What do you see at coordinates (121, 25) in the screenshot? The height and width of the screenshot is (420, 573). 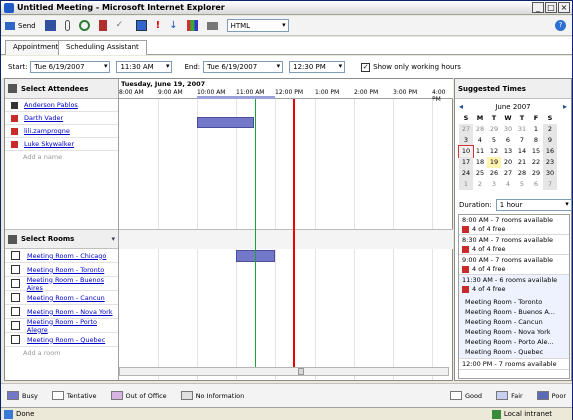 I see `check-names-icon: ✓` at bounding box center [121, 25].